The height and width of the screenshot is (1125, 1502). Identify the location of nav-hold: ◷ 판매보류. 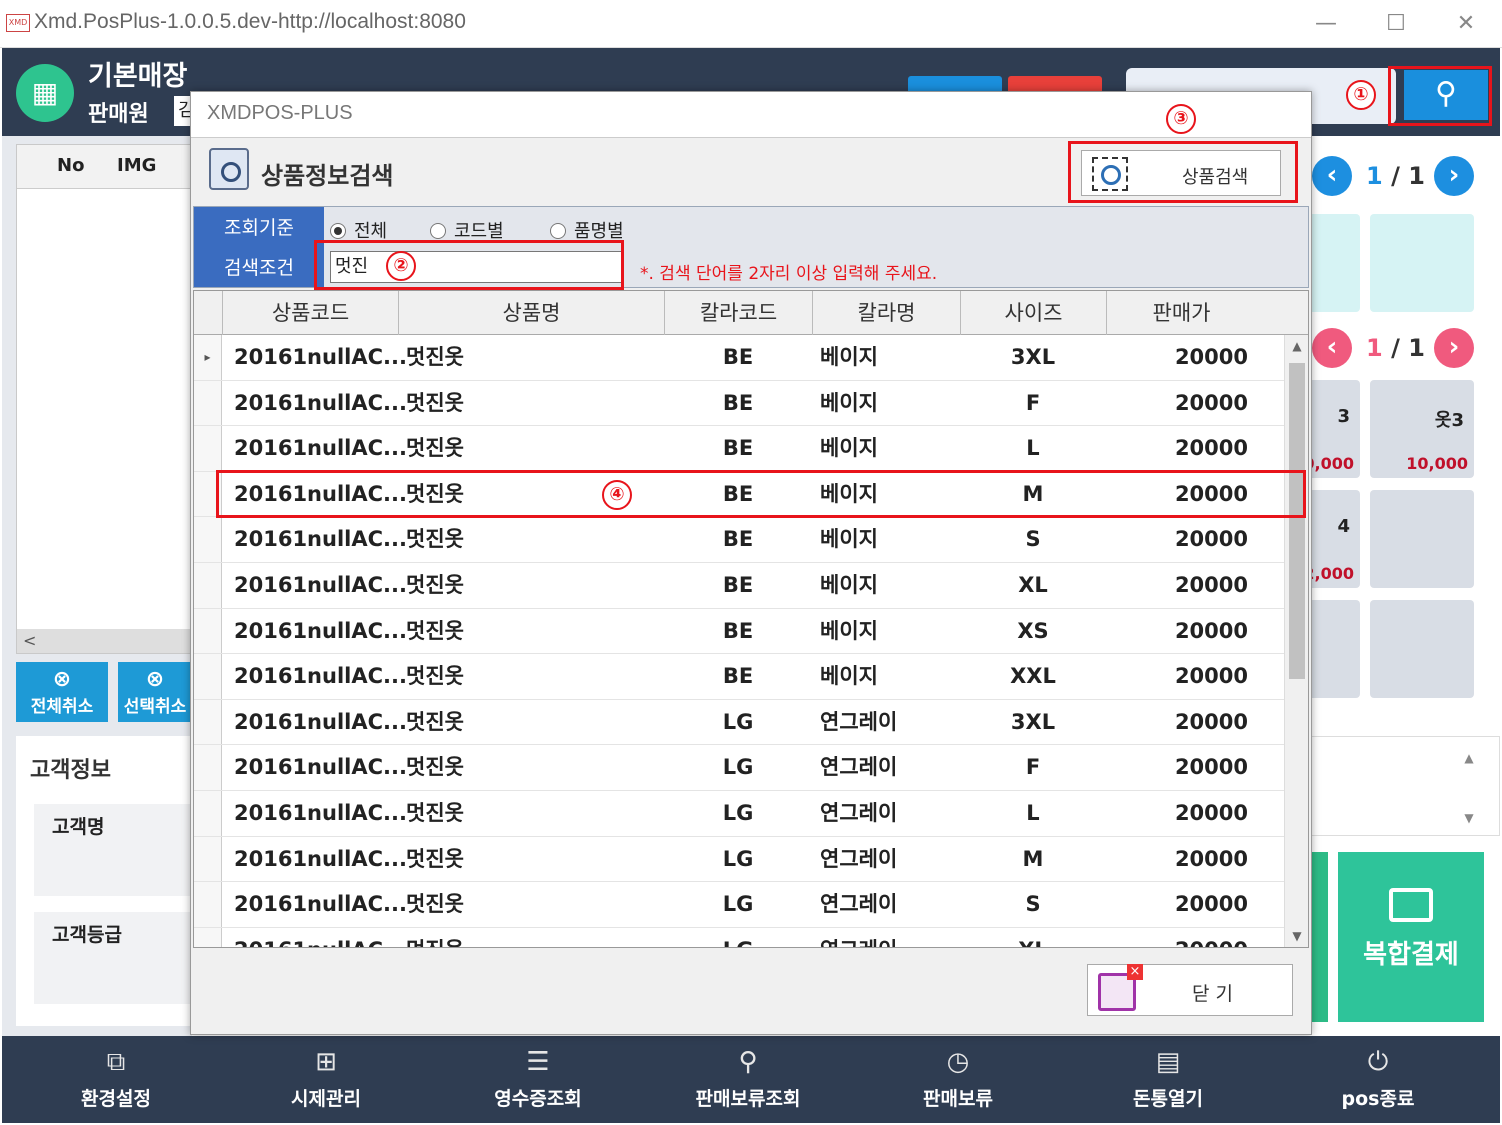
(958, 1079).